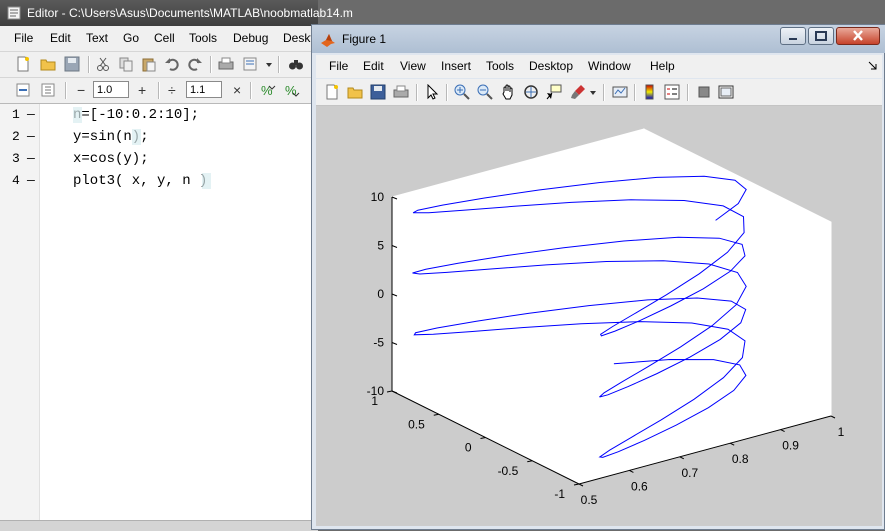 The width and height of the screenshot is (885, 531). Describe the element at coordinates (172, 90) in the screenshot. I see `divide-icon: ÷` at that location.